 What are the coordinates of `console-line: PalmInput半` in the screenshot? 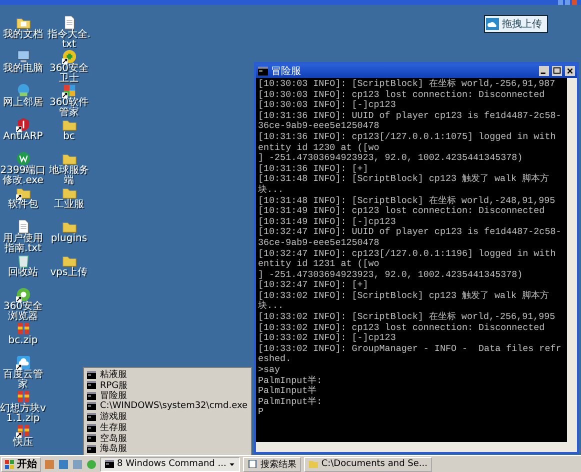 It's located at (288, 391).